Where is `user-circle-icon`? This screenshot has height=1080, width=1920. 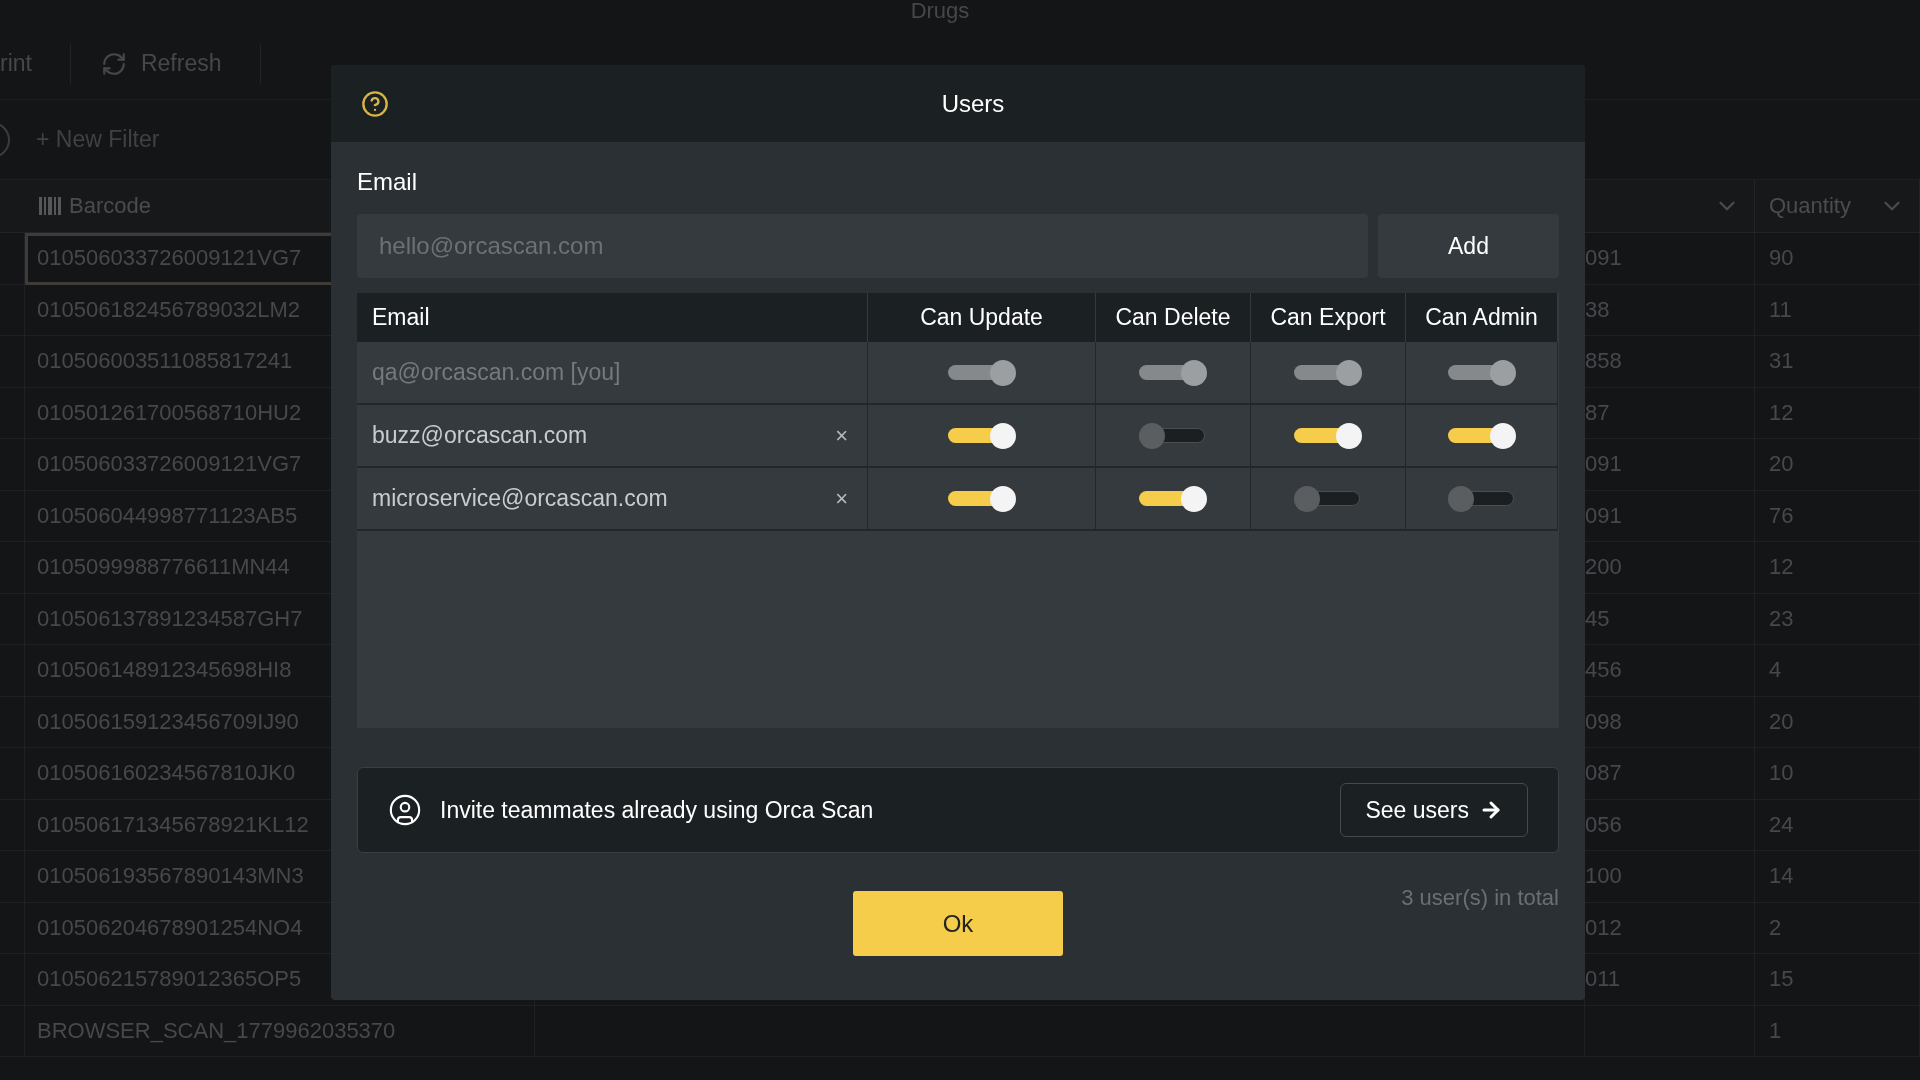 user-circle-icon is located at coordinates (405, 810).